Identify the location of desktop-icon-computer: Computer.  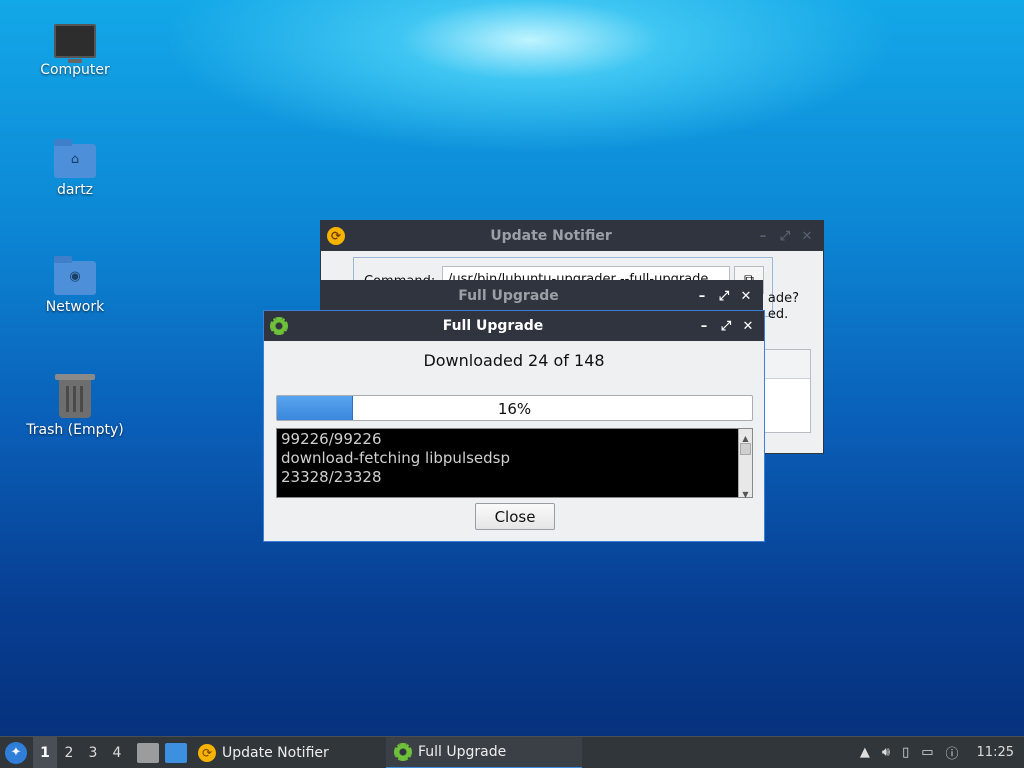
(75, 51).